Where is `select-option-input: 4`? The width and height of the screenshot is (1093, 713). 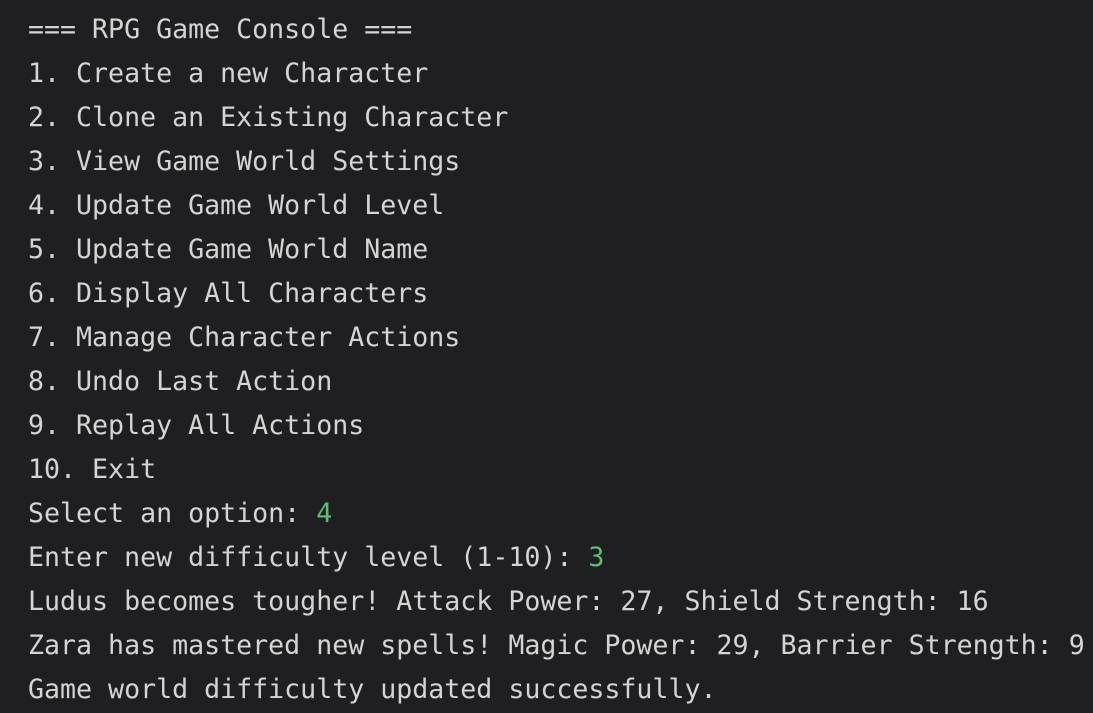 select-option-input: 4 is located at coordinates (324, 513).